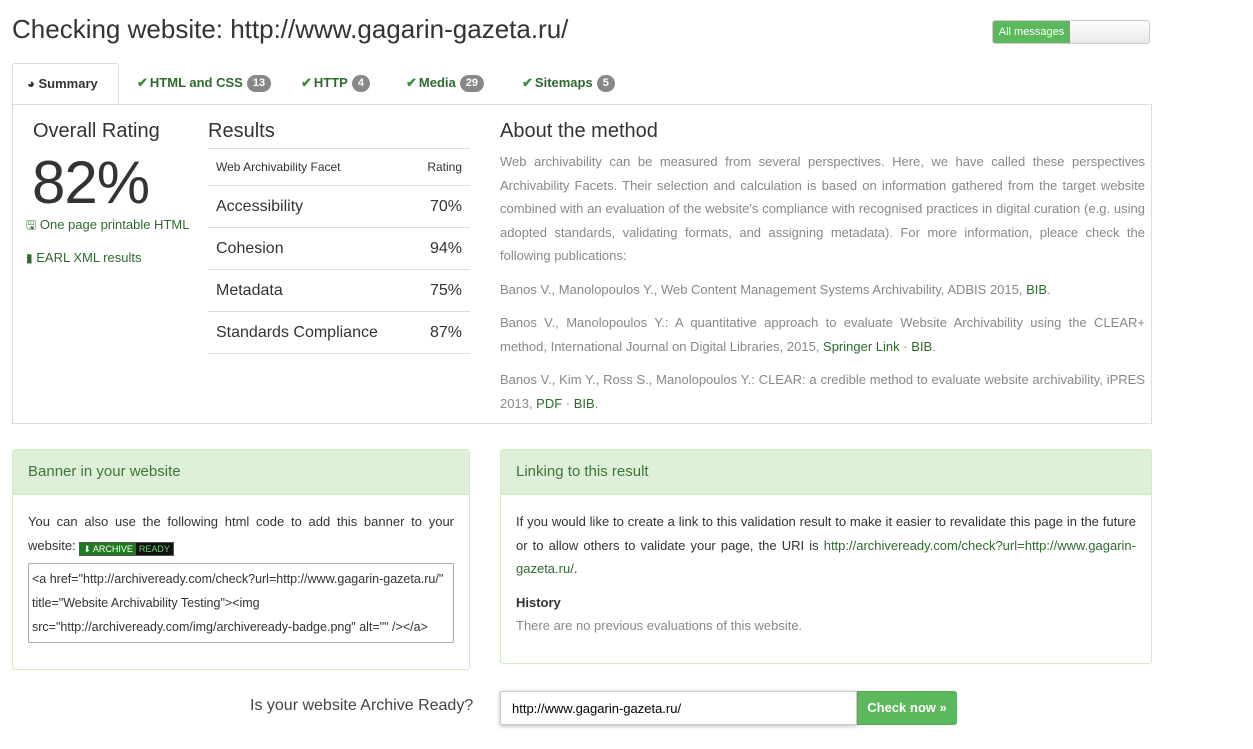 The width and height of the screenshot is (1253, 749). I want to click on facet-rating: 87%, so click(440, 332).